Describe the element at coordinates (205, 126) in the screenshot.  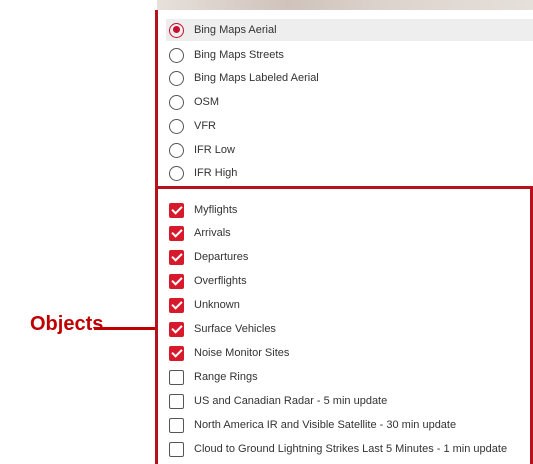
I see `basemap-option-label: VFR` at that location.